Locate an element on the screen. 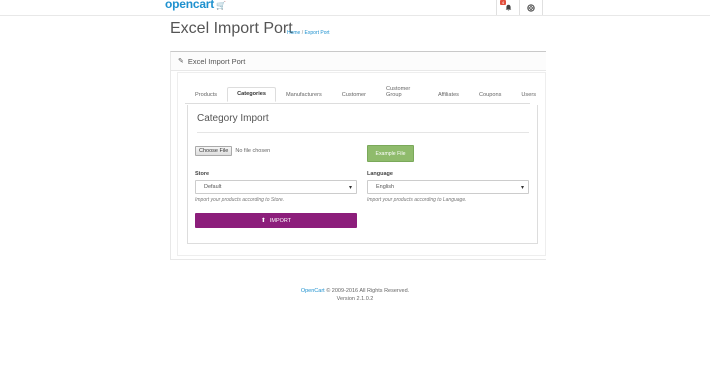 This screenshot has width=710, height=380. top-icons: 4 is located at coordinates (519, 7).